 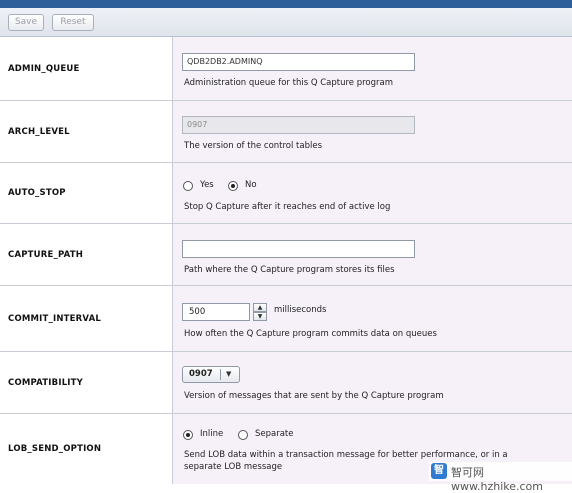 What do you see at coordinates (39, 131) in the screenshot?
I see `property-label: ARCH_LEVEL` at bounding box center [39, 131].